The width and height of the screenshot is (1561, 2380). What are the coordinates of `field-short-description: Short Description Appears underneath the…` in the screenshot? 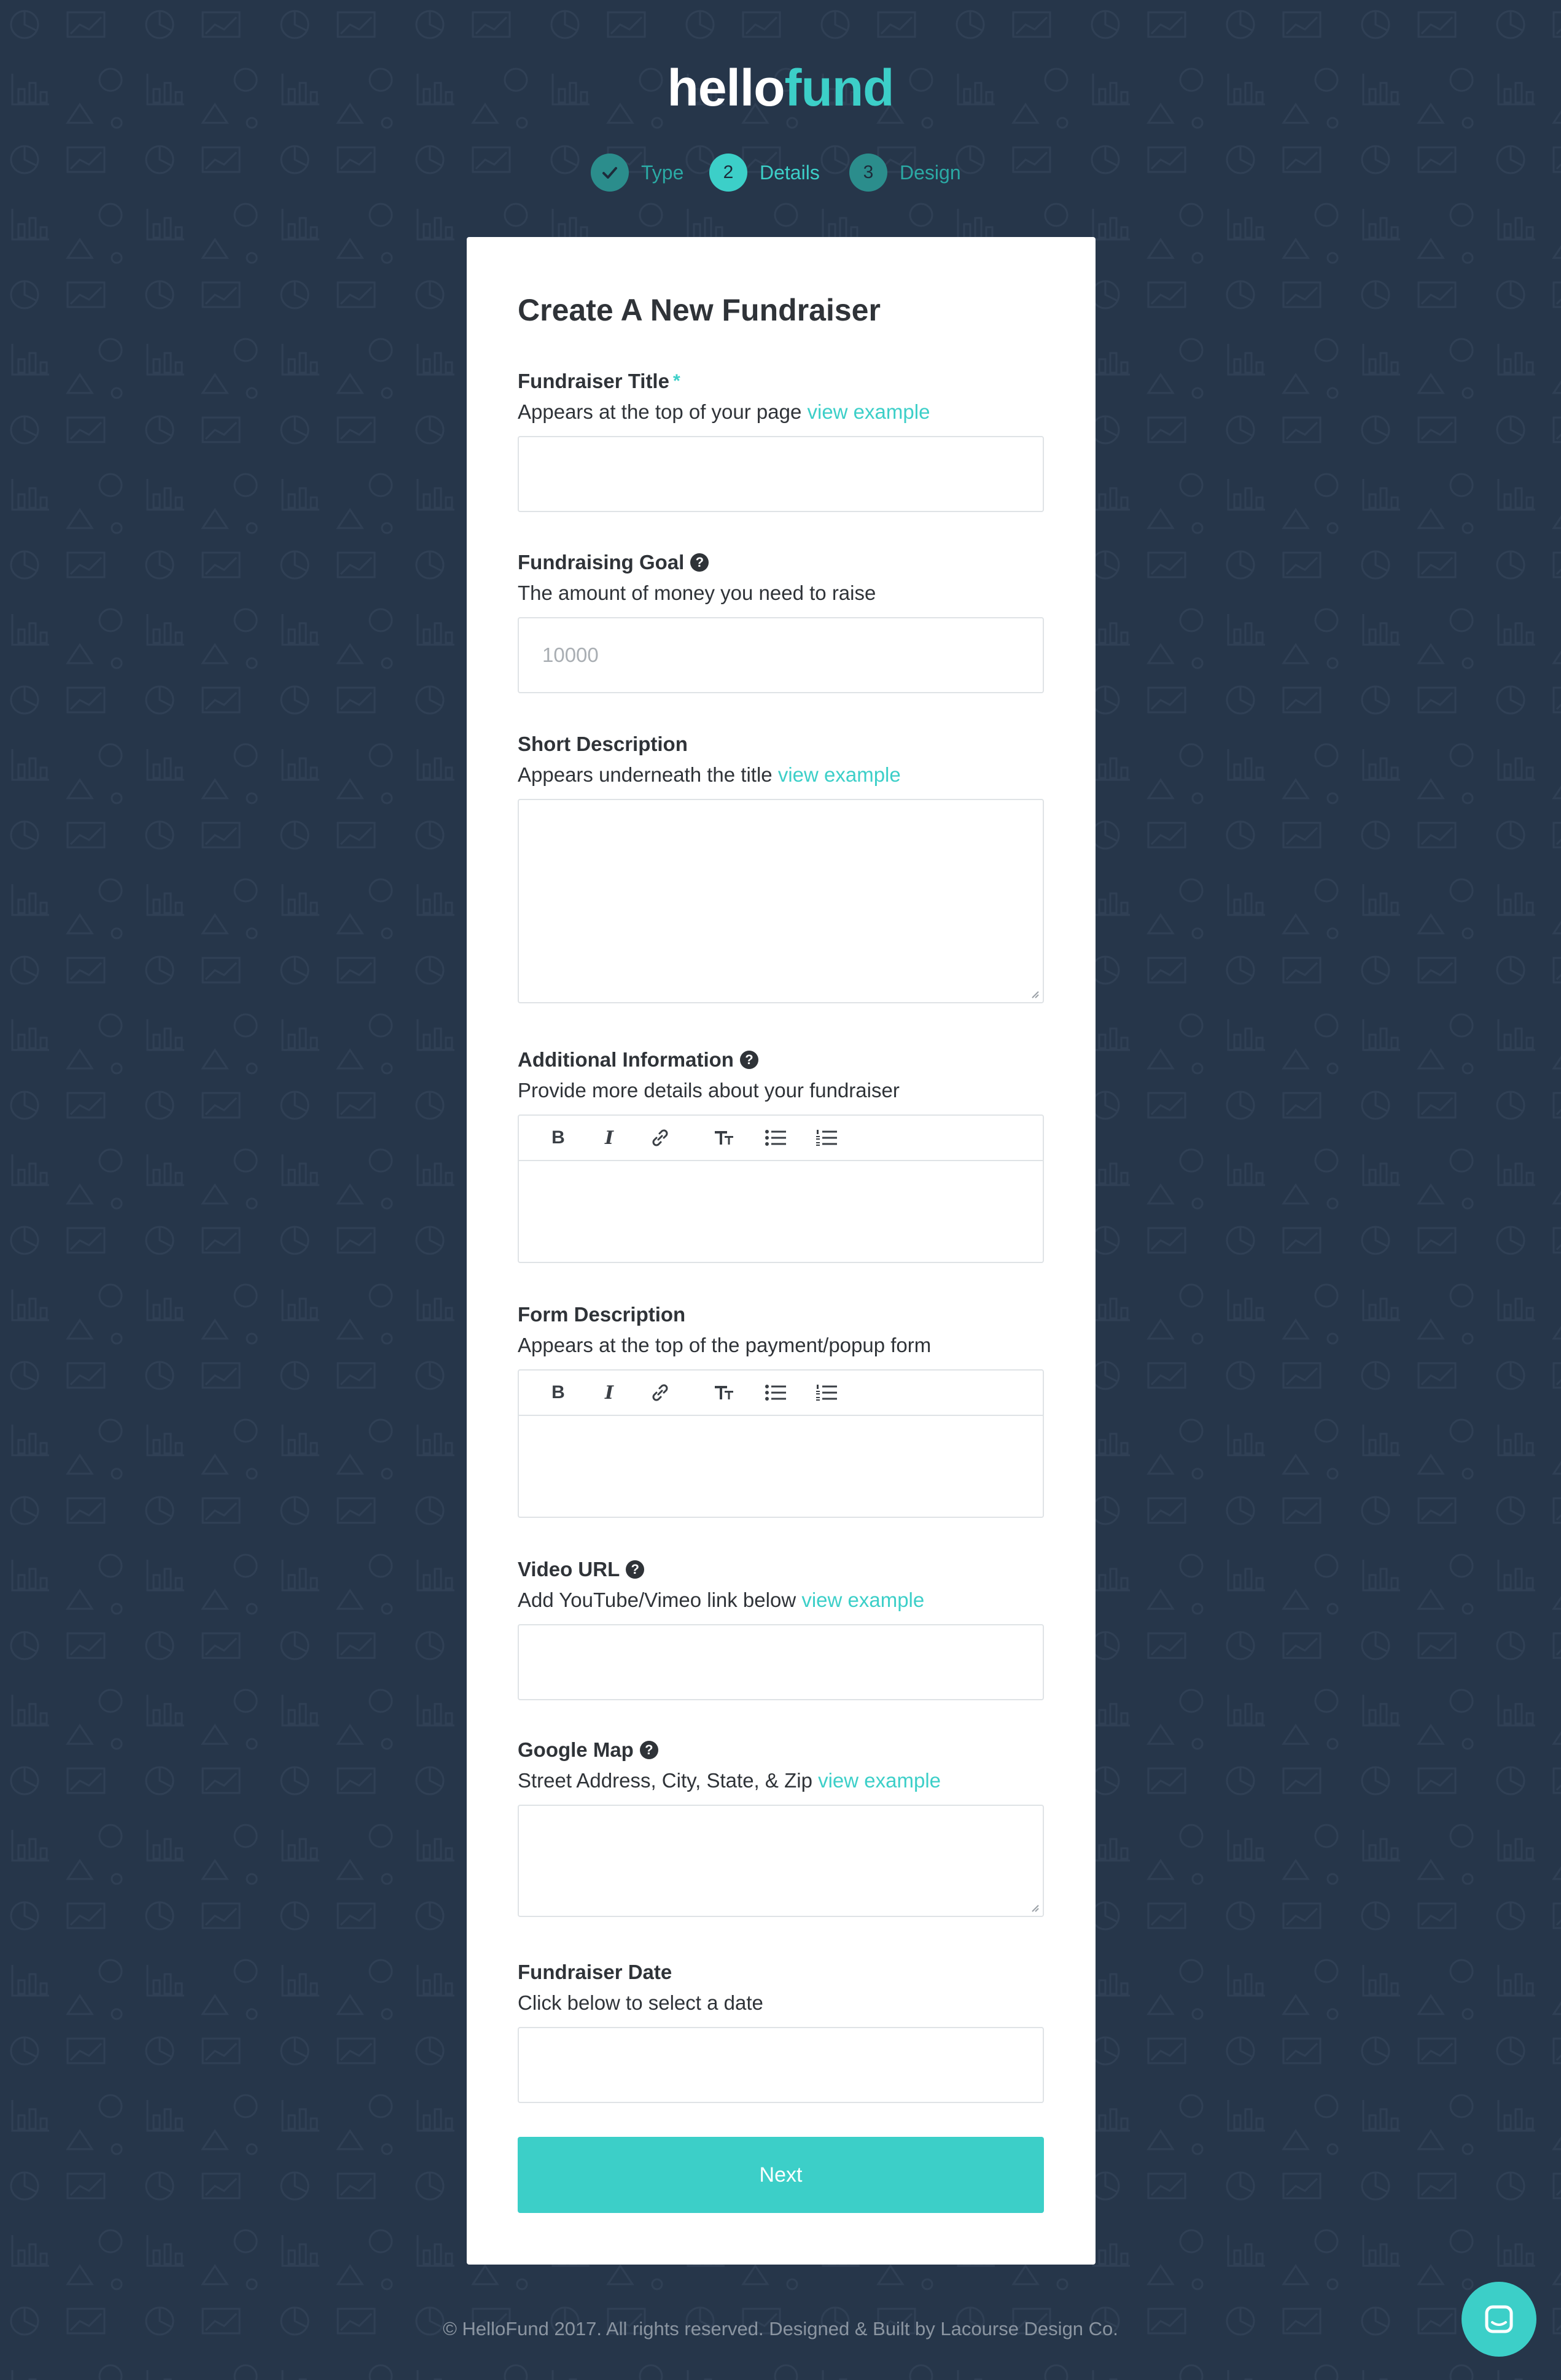 It's located at (781, 867).